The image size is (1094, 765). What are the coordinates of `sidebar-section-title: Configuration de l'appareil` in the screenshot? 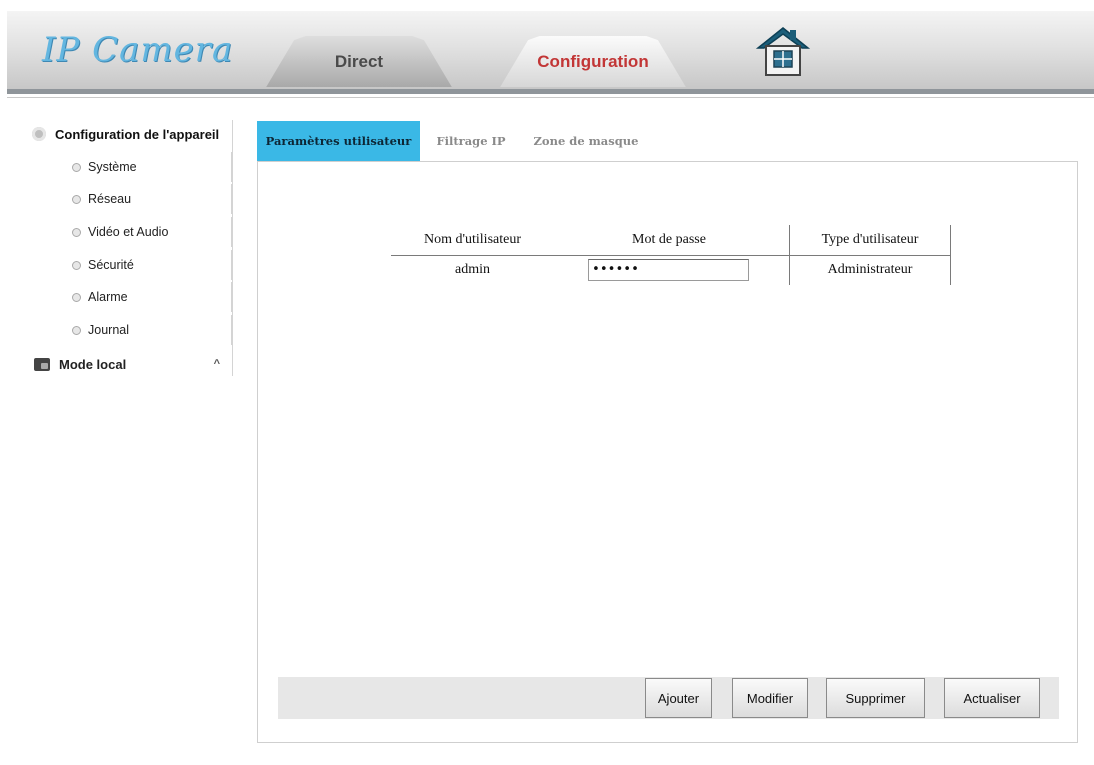 It's located at (137, 134).